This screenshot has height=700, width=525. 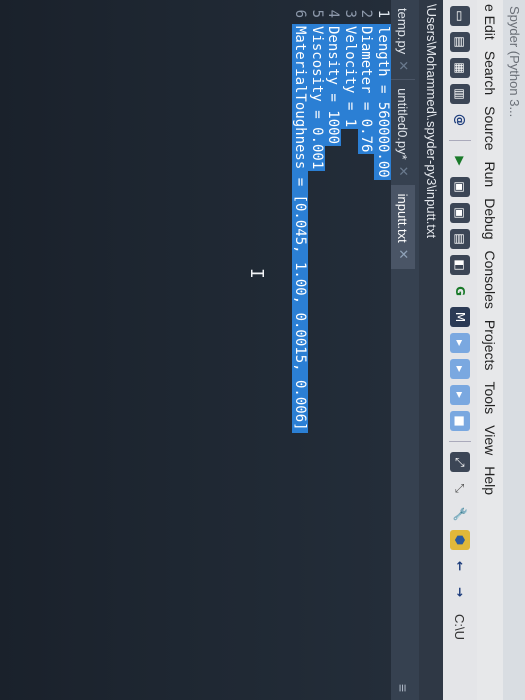 What do you see at coordinates (366, 350) in the screenshot?
I see `editor-line: 2 Diameter = 0.76` at bounding box center [366, 350].